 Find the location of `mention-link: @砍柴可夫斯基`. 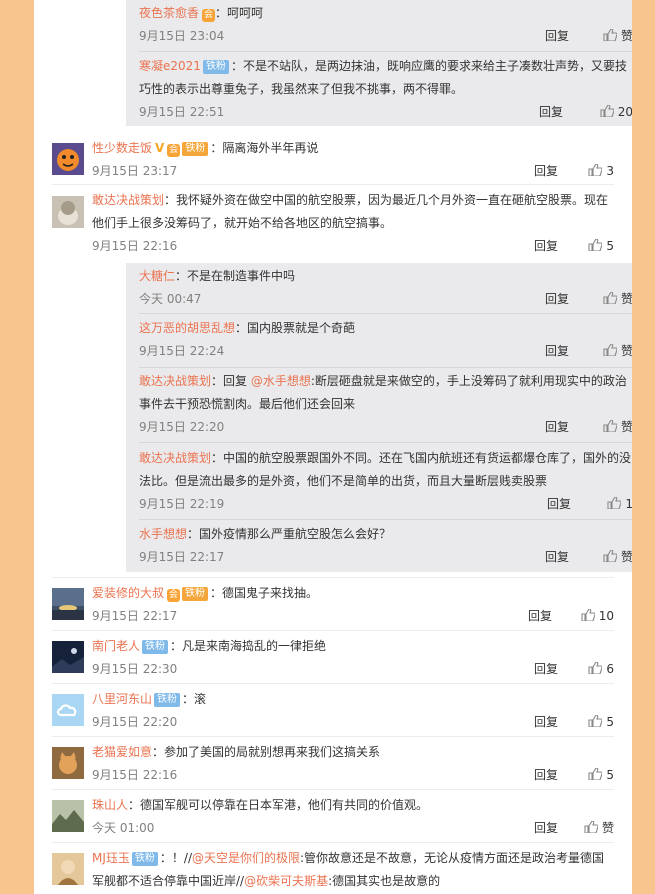

mention-link: @砍柴可夫斯基 is located at coordinates (286, 881).